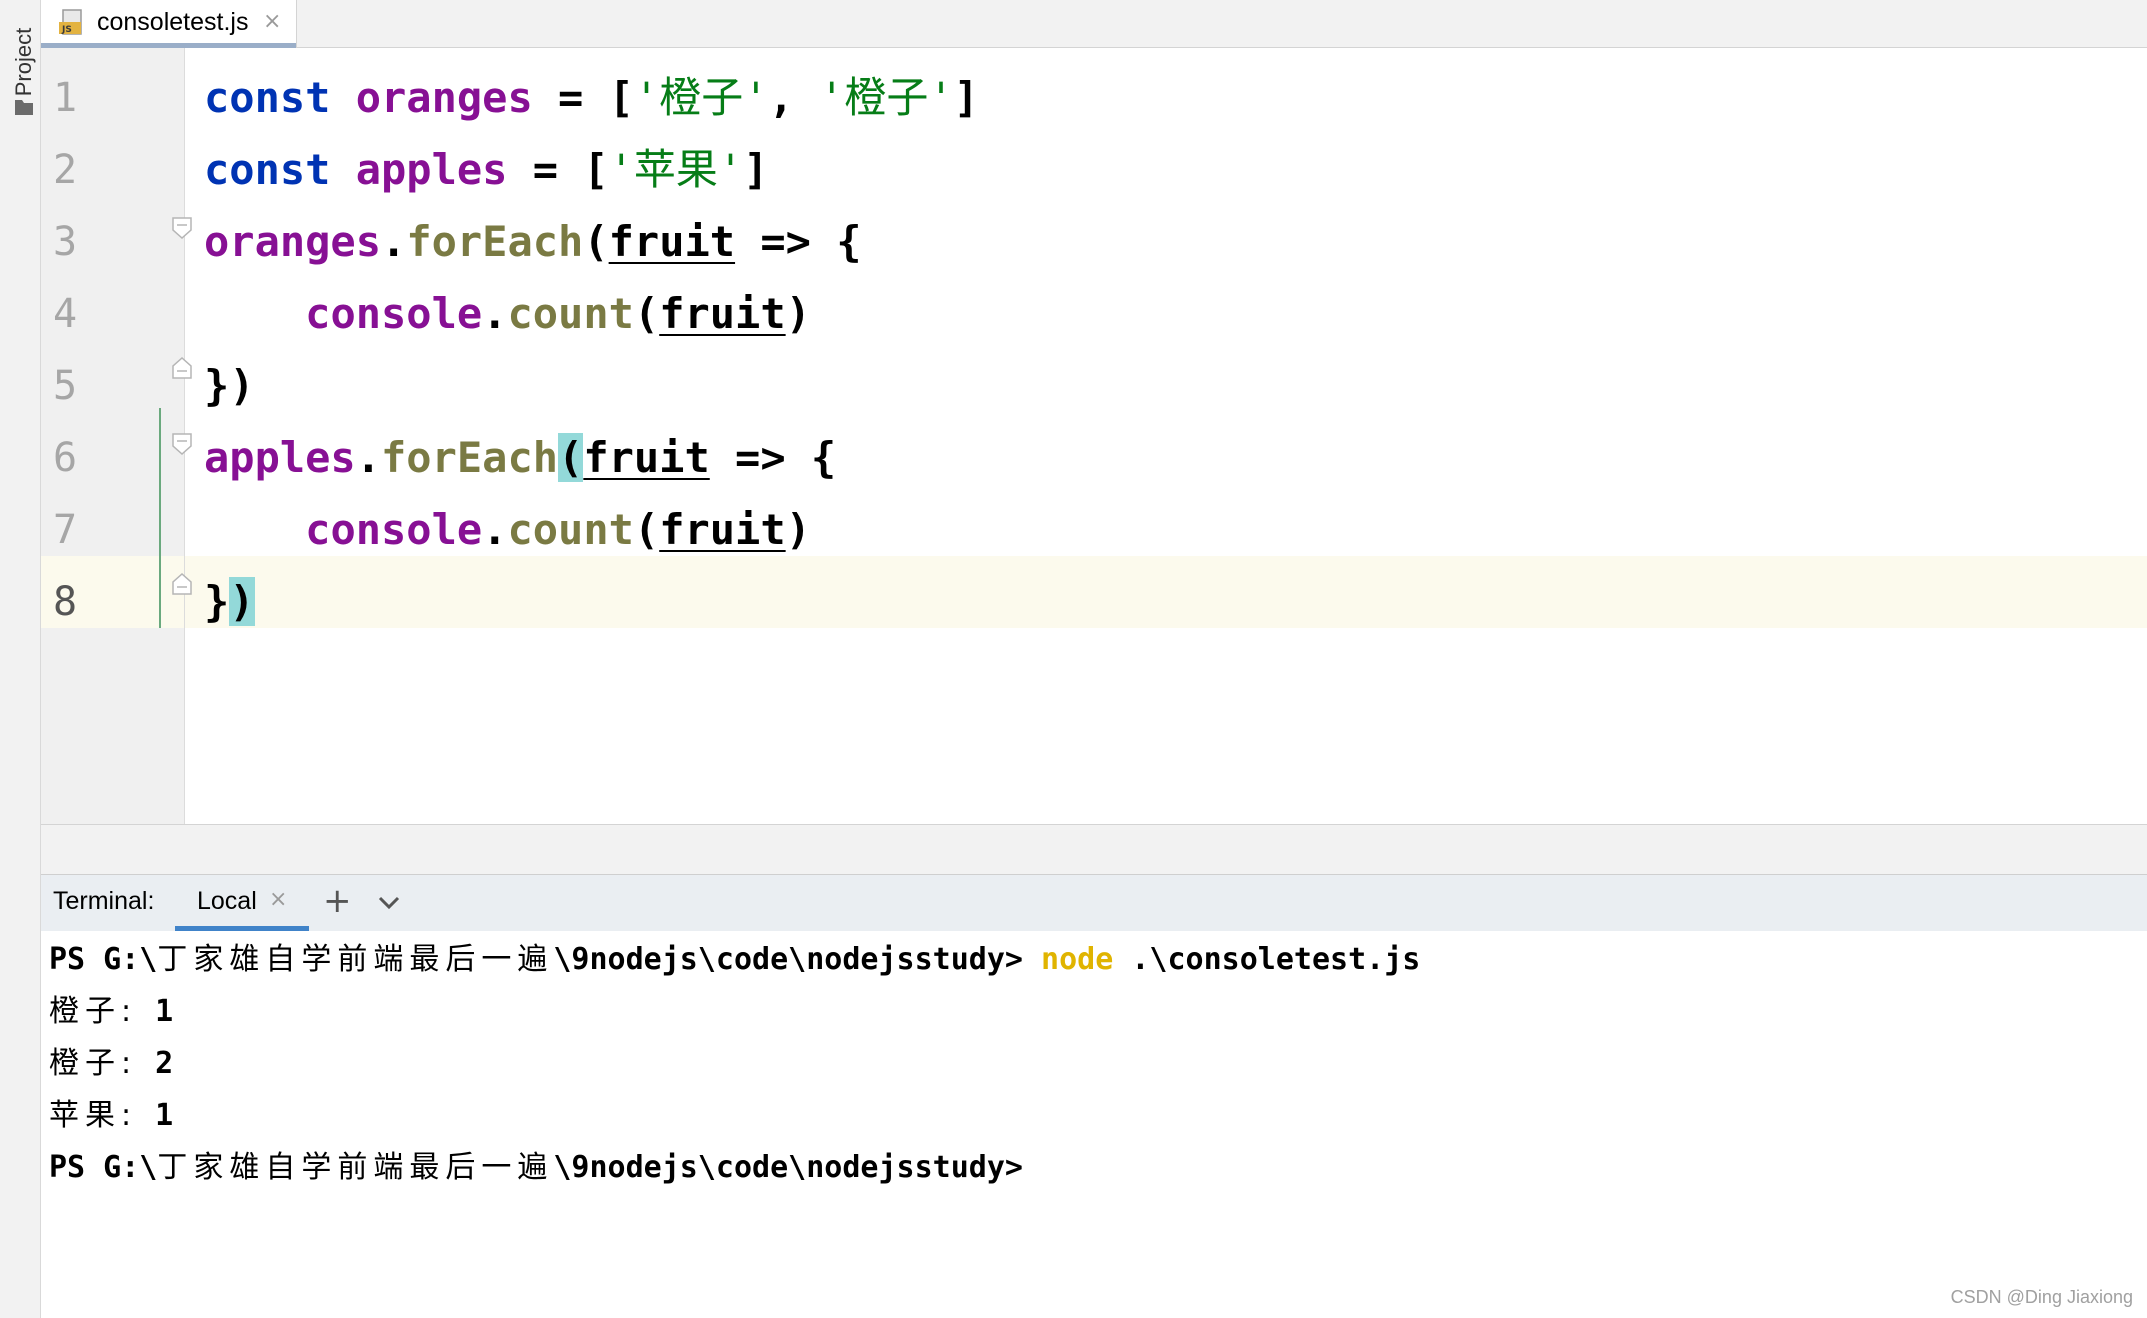 The height and width of the screenshot is (1318, 2147). I want to click on terminal-toolbar: Terminal: Local × +, so click(1094, 903).